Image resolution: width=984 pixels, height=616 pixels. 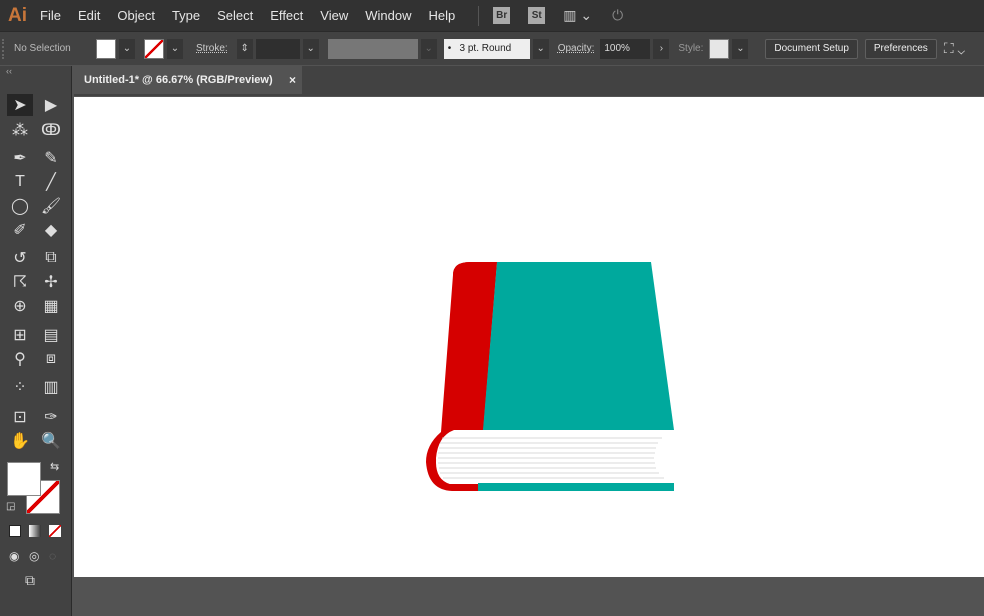 What do you see at coordinates (20, 158) in the screenshot?
I see `pen-tool: ✒` at bounding box center [20, 158].